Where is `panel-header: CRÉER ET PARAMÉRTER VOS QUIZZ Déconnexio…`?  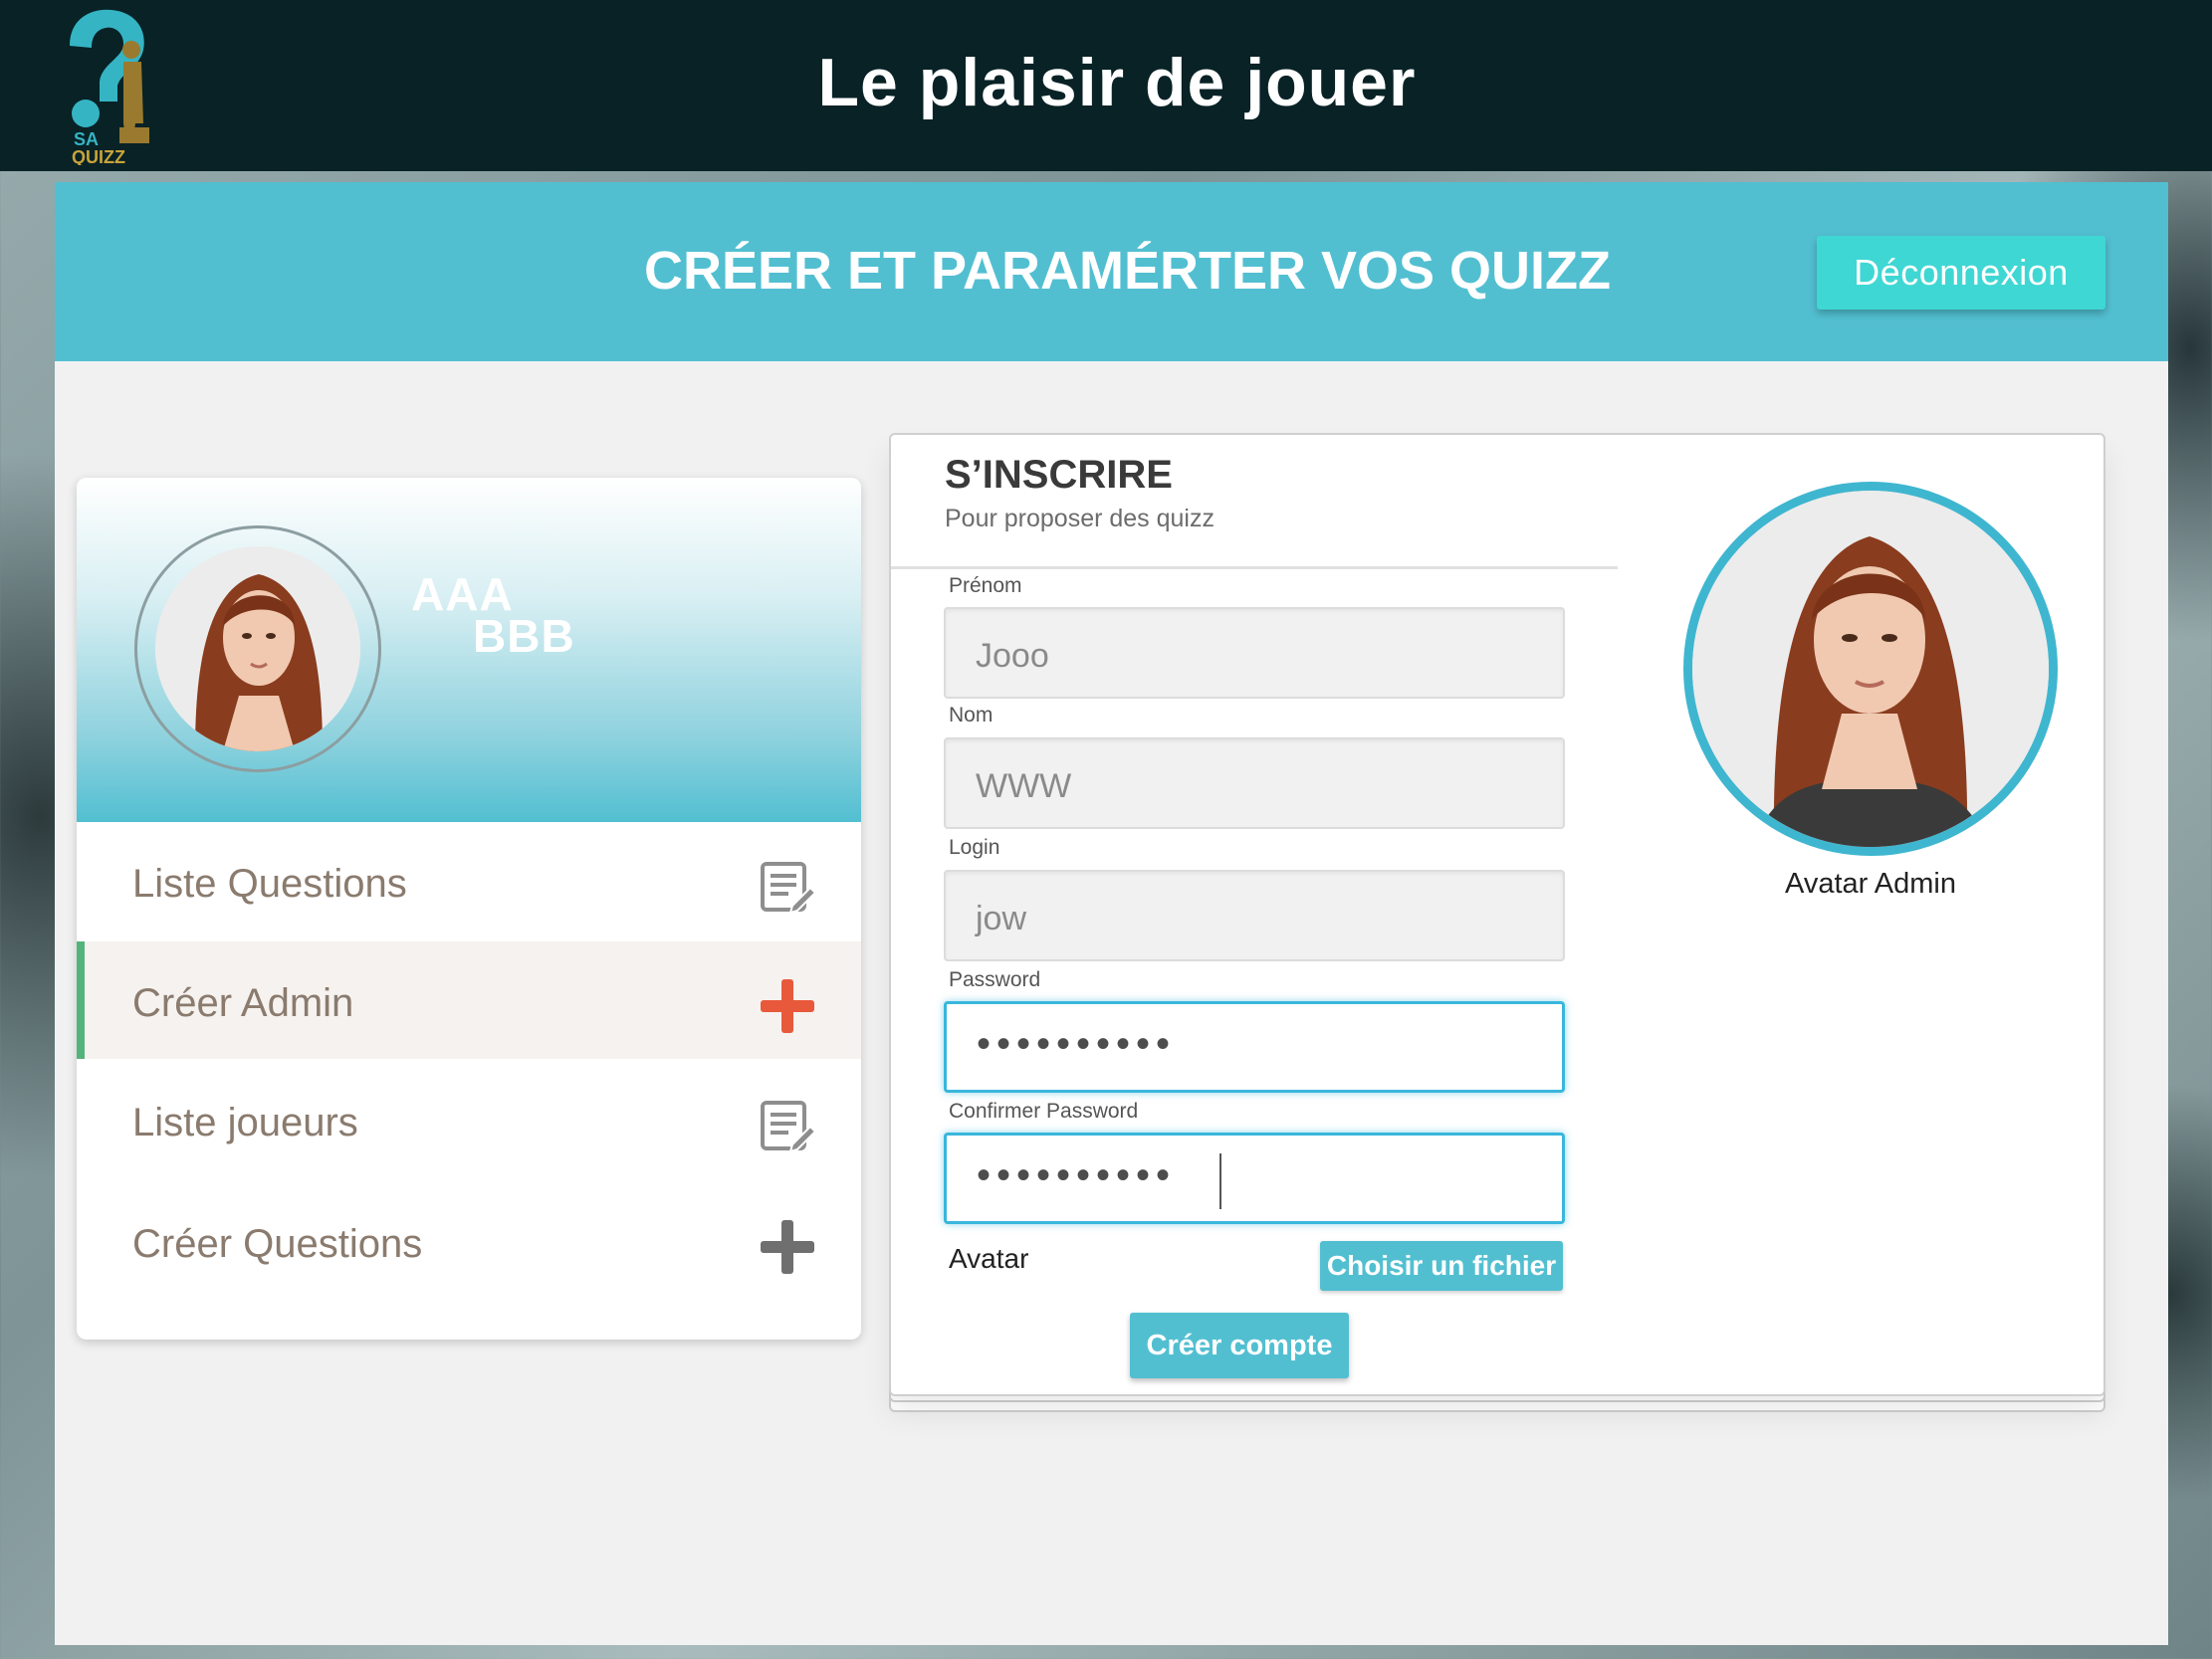 panel-header: CRÉER ET PARAMÉRTER VOS QUIZZ Déconnexio… is located at coordinates (1111, 271).